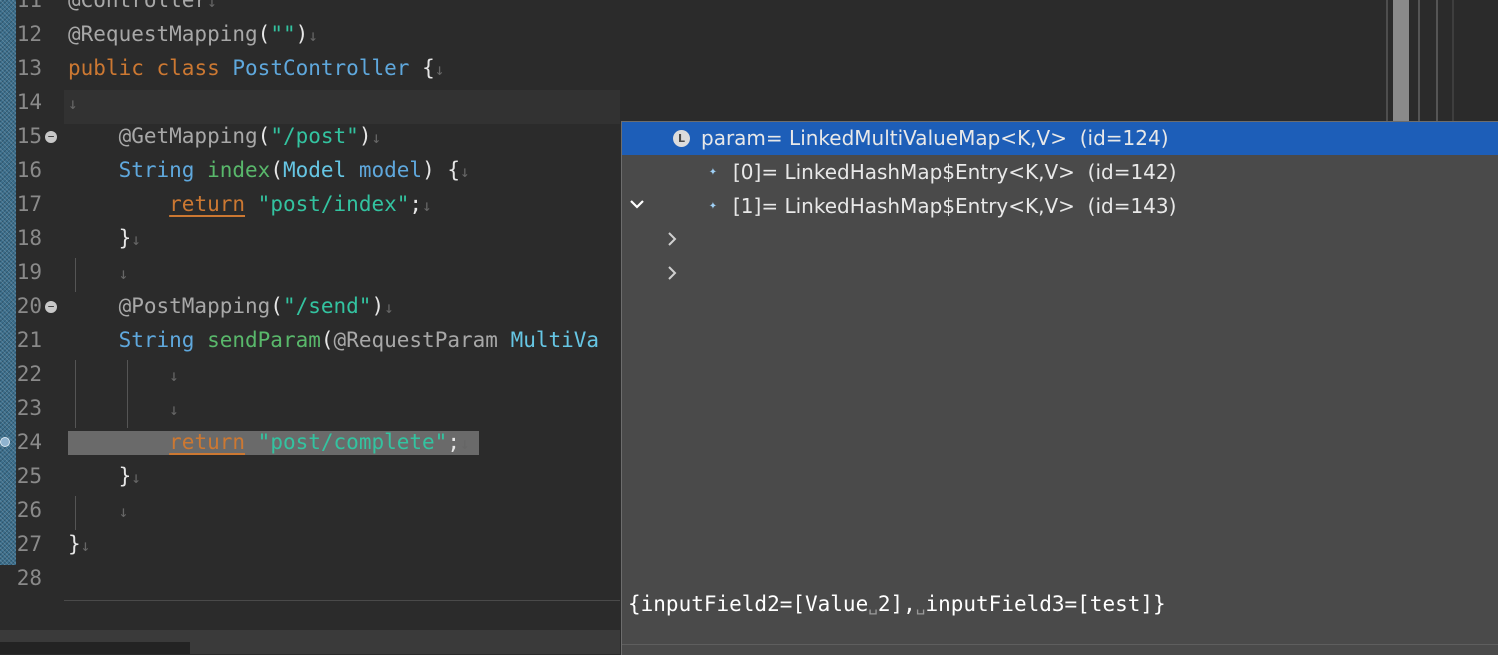  What do you see at coordinates (8, 282) in the screenshot?
I see `overview-ruler` at bounding box center [8, 282].